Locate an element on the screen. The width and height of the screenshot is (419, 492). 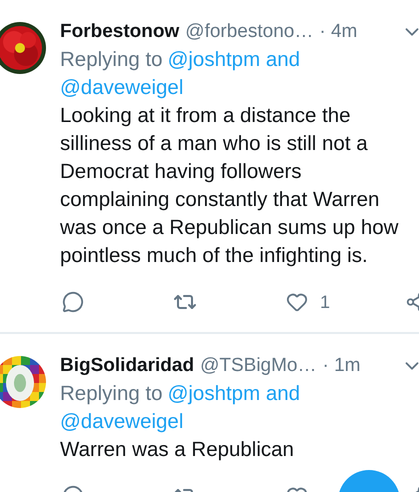
tweet-time: · 1m is located at coordinates (341, 366).